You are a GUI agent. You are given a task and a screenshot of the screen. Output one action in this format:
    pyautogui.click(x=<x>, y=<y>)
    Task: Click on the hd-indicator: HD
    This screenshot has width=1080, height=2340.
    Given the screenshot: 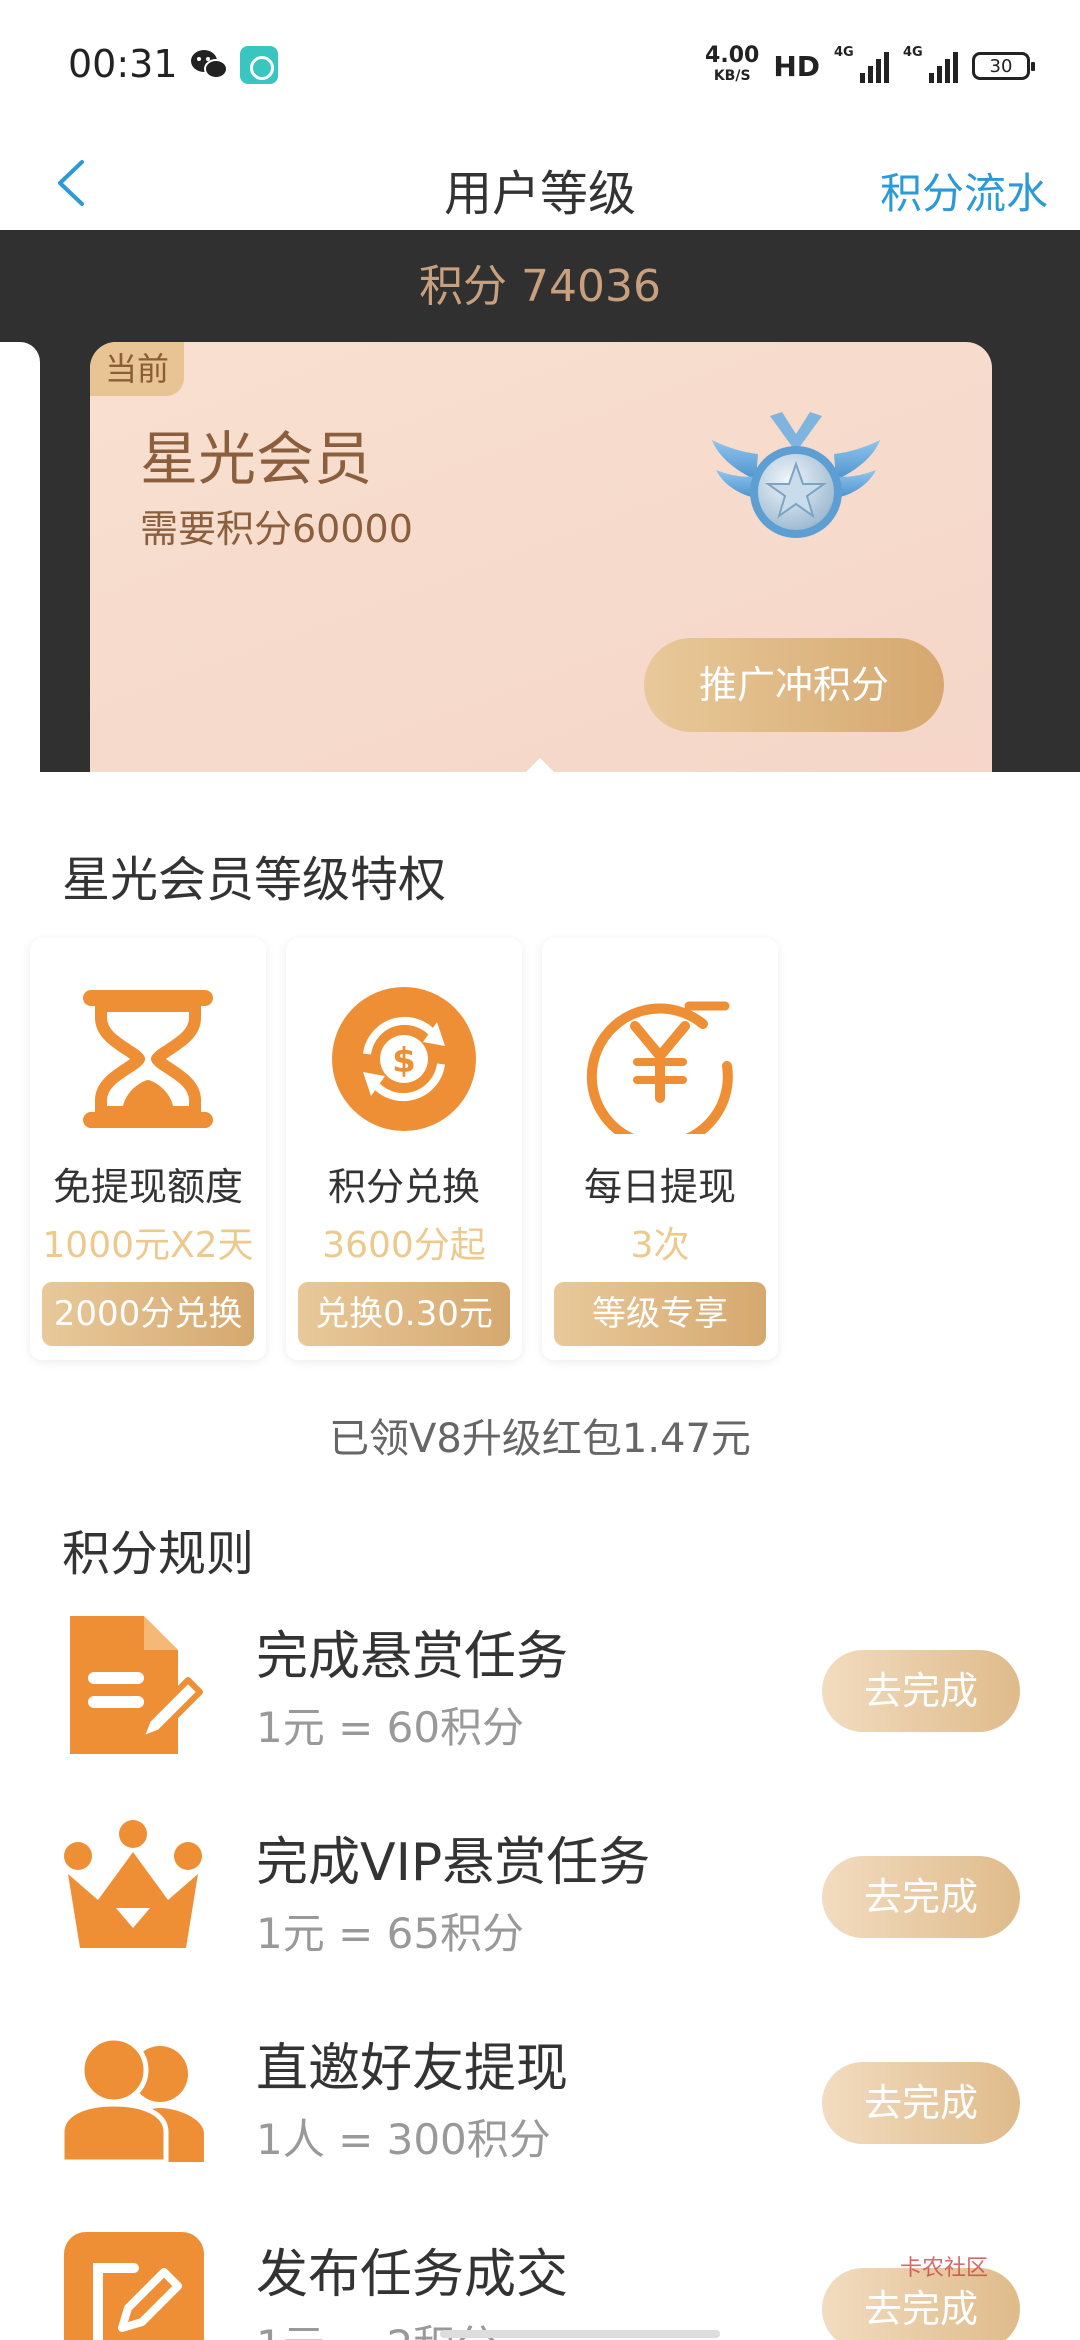 What is the action you would take?
    pyautogui.click(x=796, y=66)
    